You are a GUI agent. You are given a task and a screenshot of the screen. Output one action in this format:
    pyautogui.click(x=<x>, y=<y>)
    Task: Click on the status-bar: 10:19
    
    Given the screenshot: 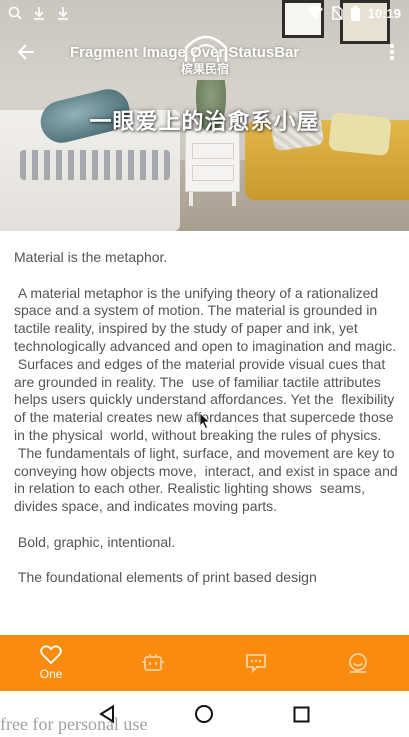 What is the action you would take?
    pyautogui.click(x=204, y=13)
    